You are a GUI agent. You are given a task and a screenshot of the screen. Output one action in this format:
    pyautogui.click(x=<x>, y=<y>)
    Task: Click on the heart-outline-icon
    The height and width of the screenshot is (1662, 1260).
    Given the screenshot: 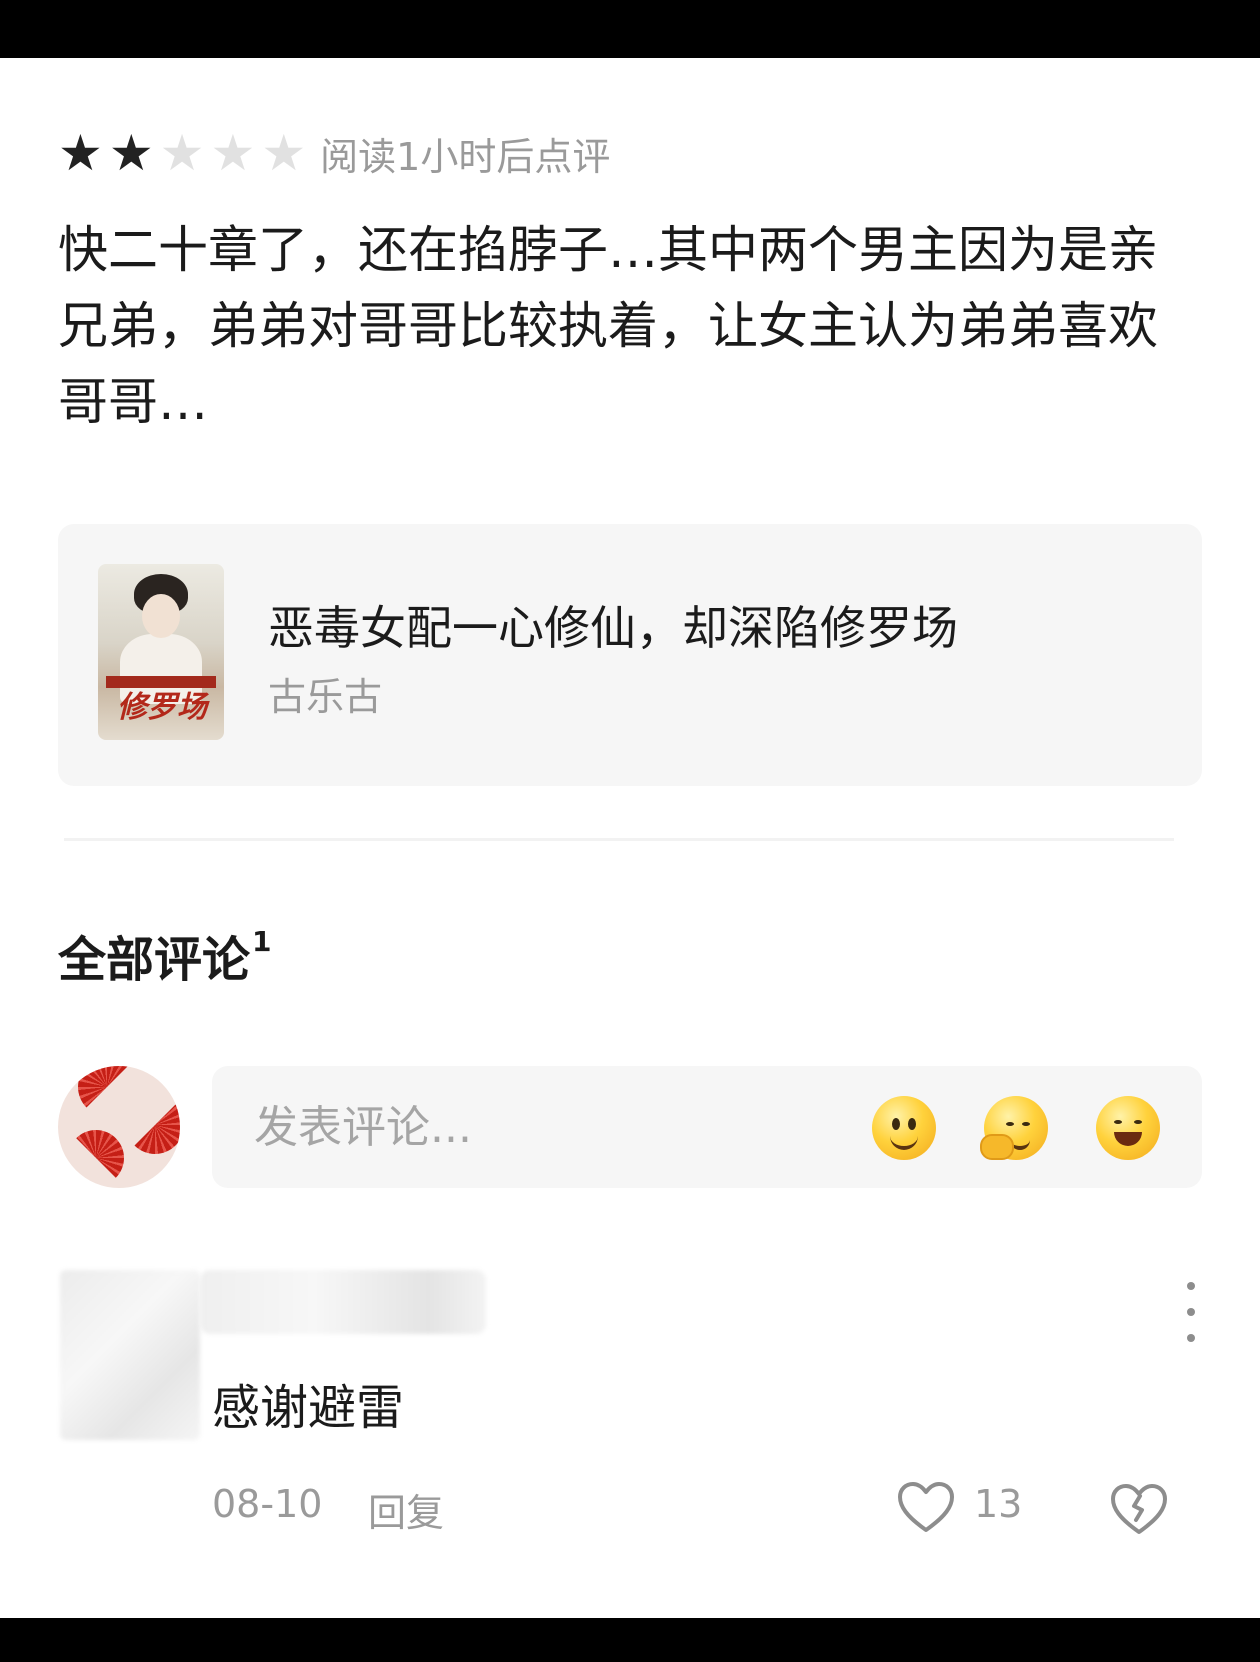 What is the action you would take?
    pyautogui.click(x=926, y=1507)
    